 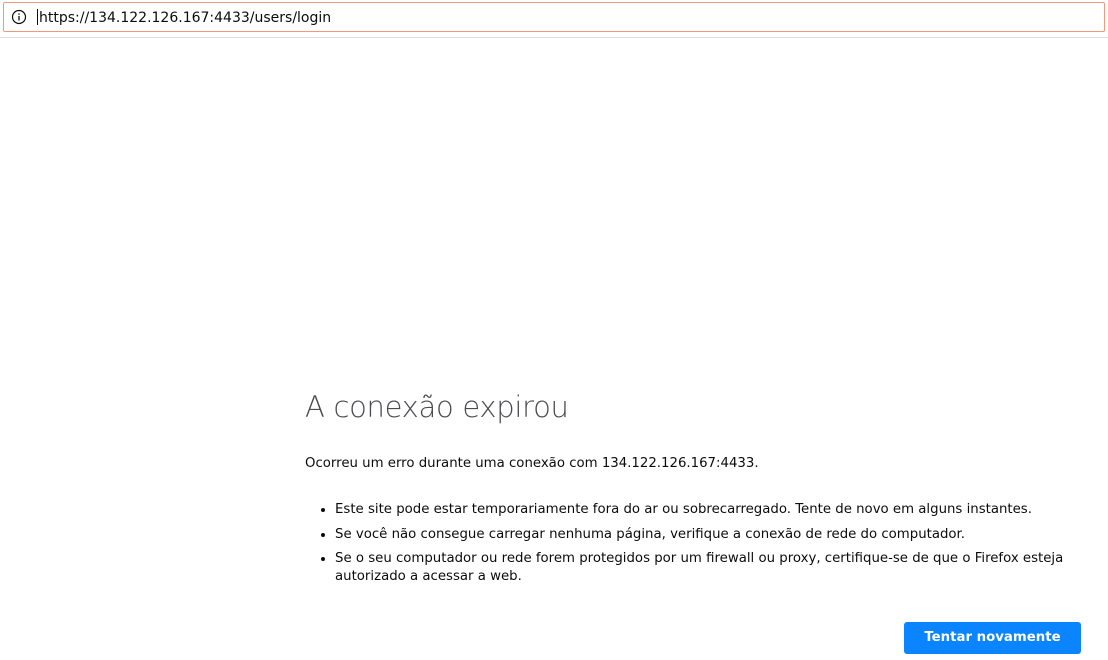 What do you see at coordinates (19, 17) in the screenshot?
I see `info-icon` at bounding box center [19, 17].